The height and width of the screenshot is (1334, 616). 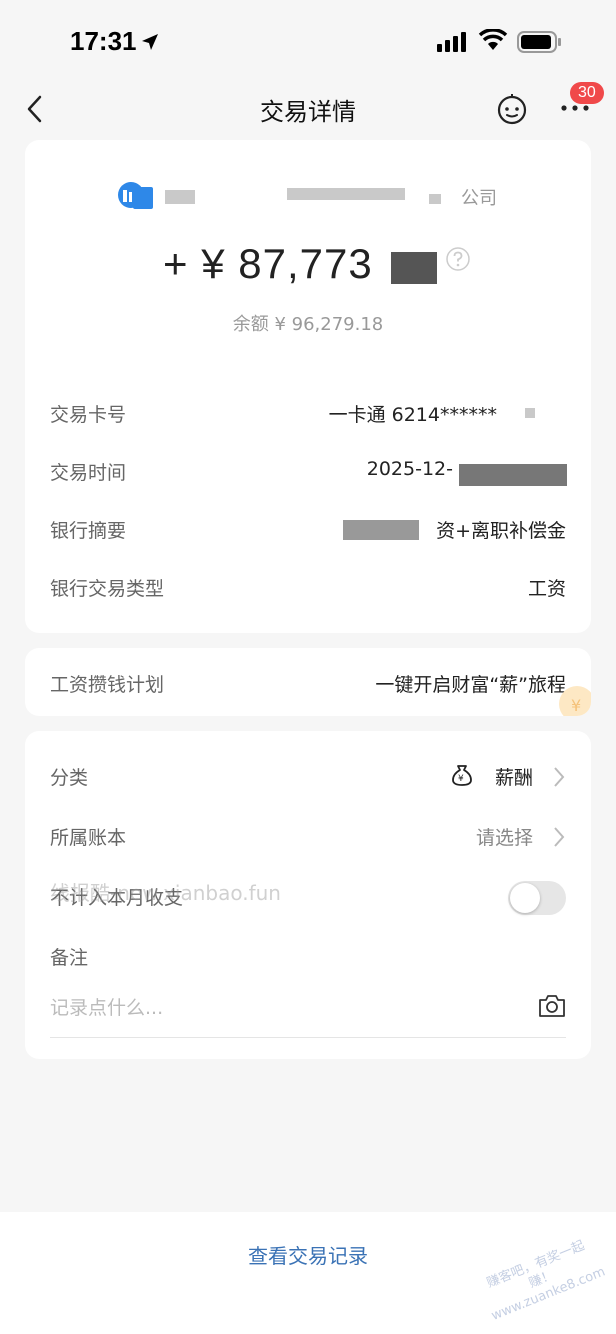 What do you see at coordinates (103, 41) in the screenshot?
I see `status-time: 17:31` at bounding box center [103, 41].